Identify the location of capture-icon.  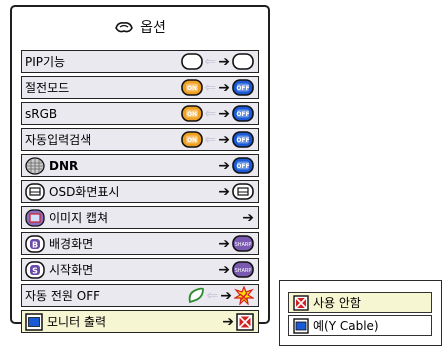
(35, 217).